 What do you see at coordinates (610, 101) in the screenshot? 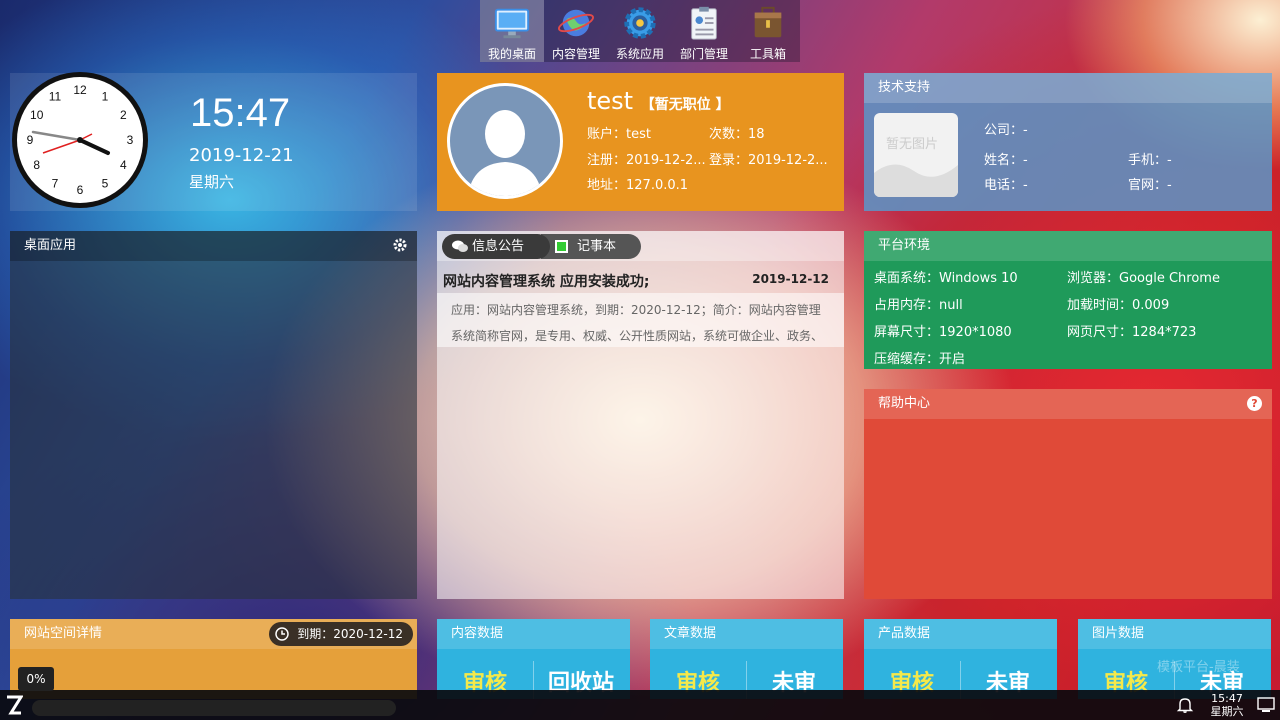
I see `user-name: test` at bounding box center [610, 101].